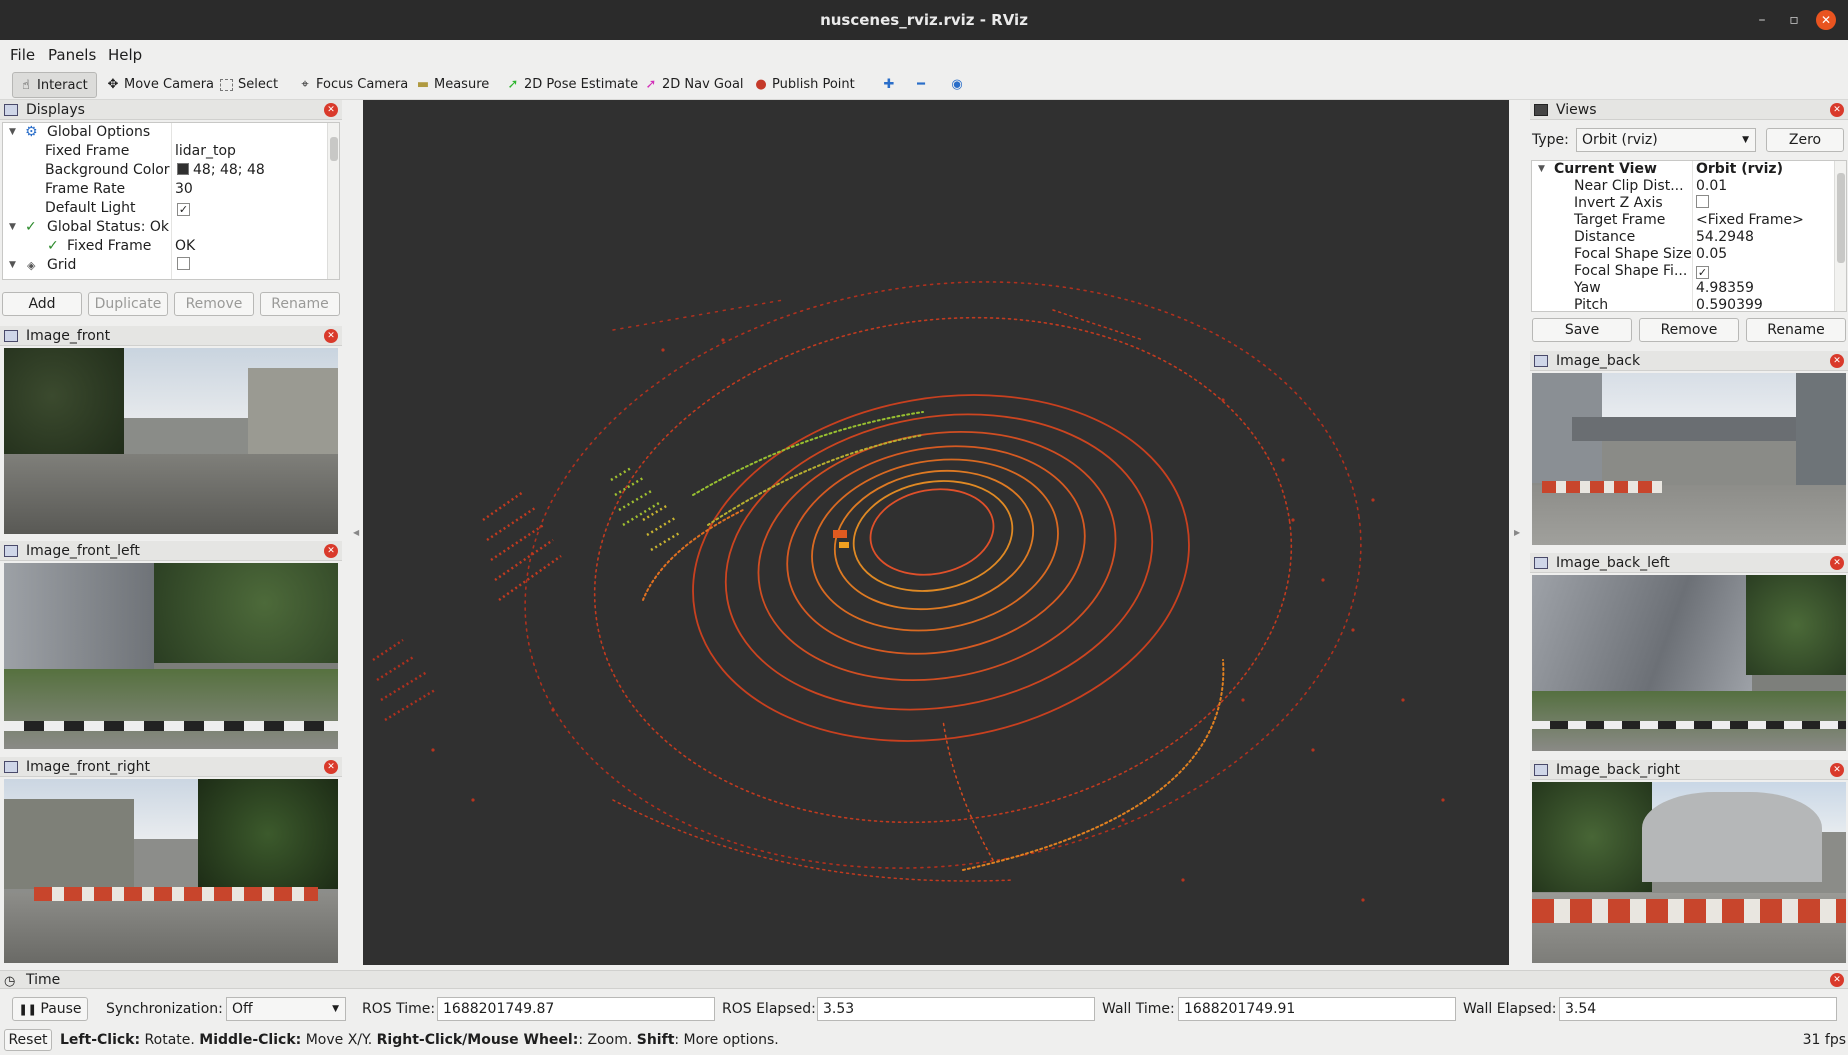 This screenshot has height=1055, width=1848. I want to click on menu-file: File, so click(22, 55).